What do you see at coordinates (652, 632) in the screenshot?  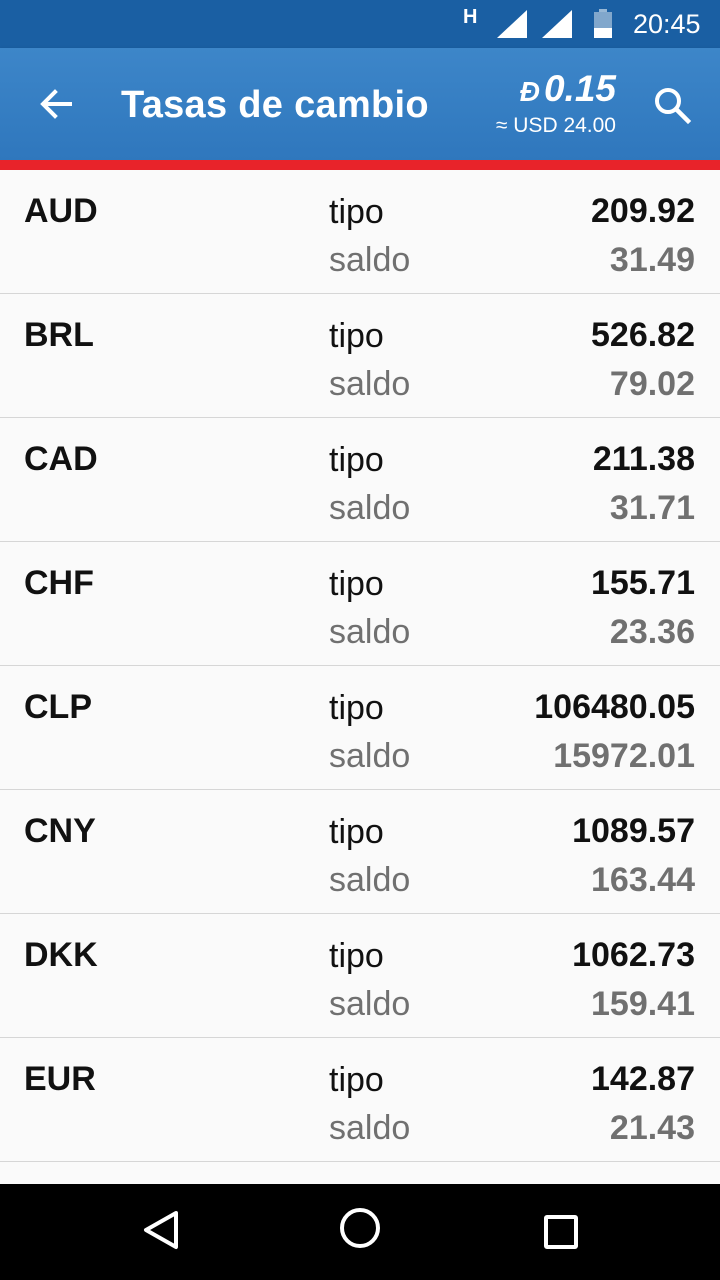 I see `balance-value: 23.36` at bounding box center [652, 632].